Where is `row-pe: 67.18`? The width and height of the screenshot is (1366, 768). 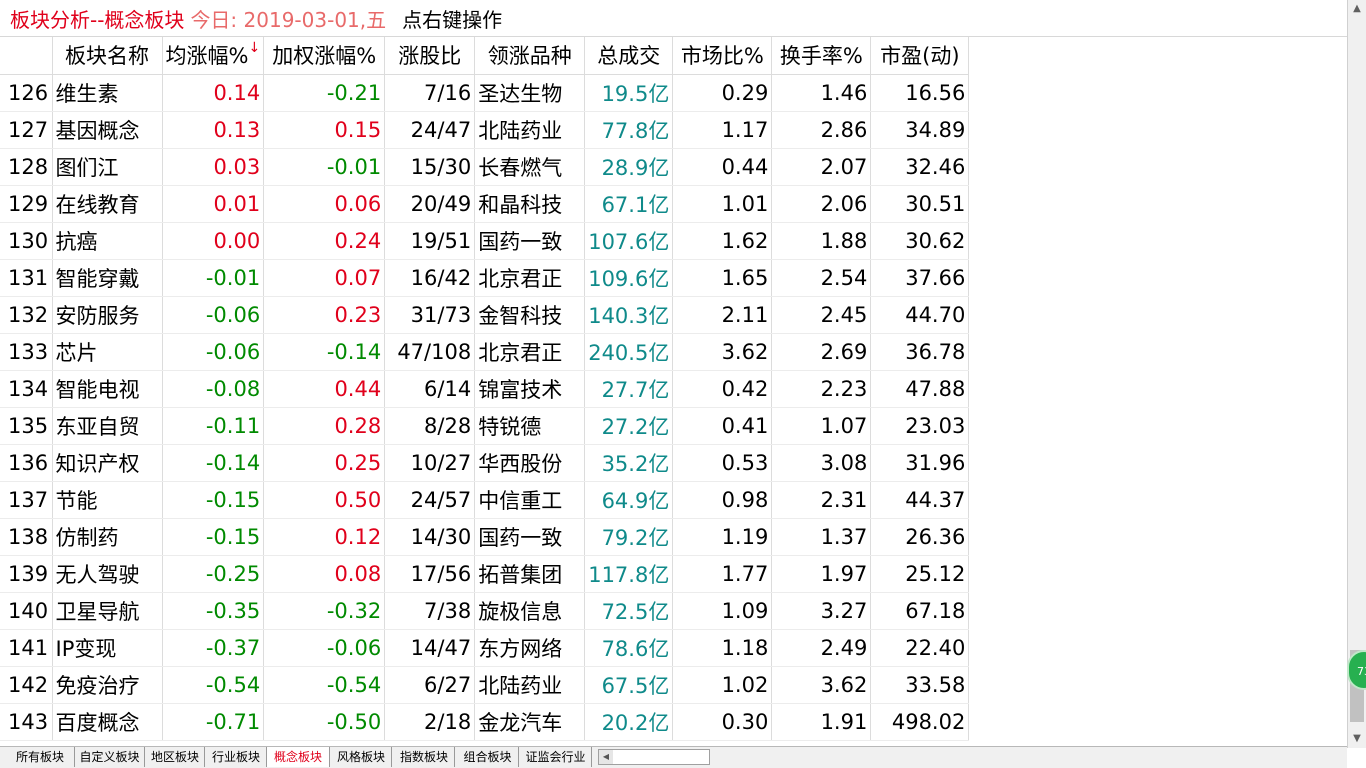
row-pe: 67.18 is located at coordinates (920, 611).